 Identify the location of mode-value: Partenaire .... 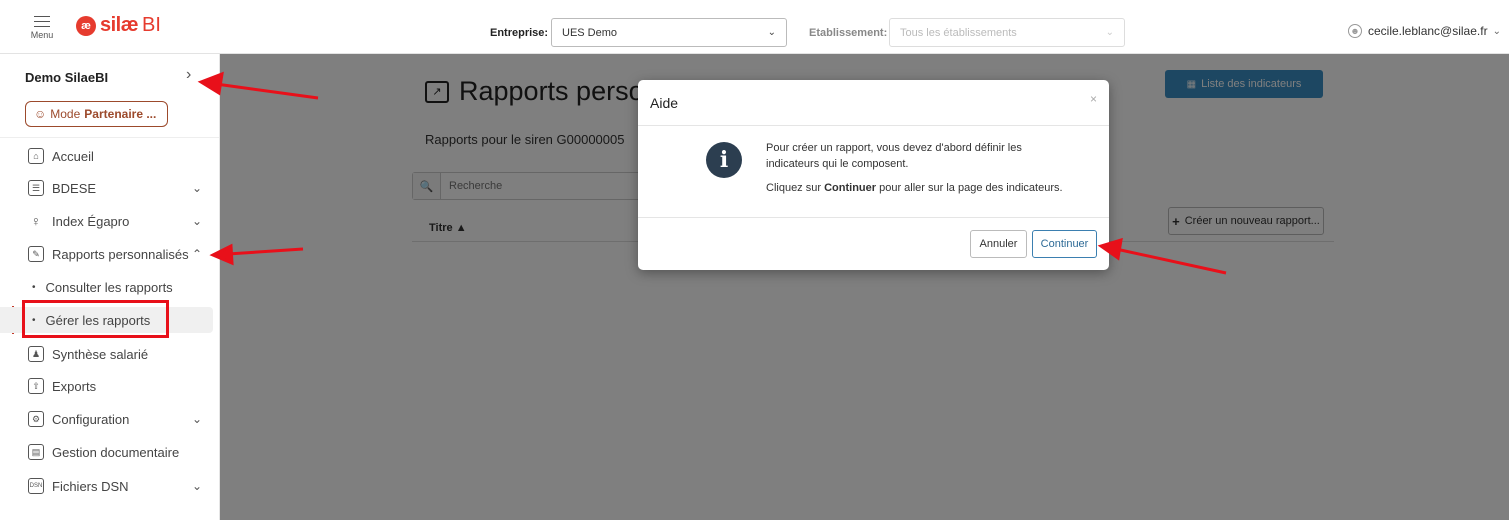
(120, 114).